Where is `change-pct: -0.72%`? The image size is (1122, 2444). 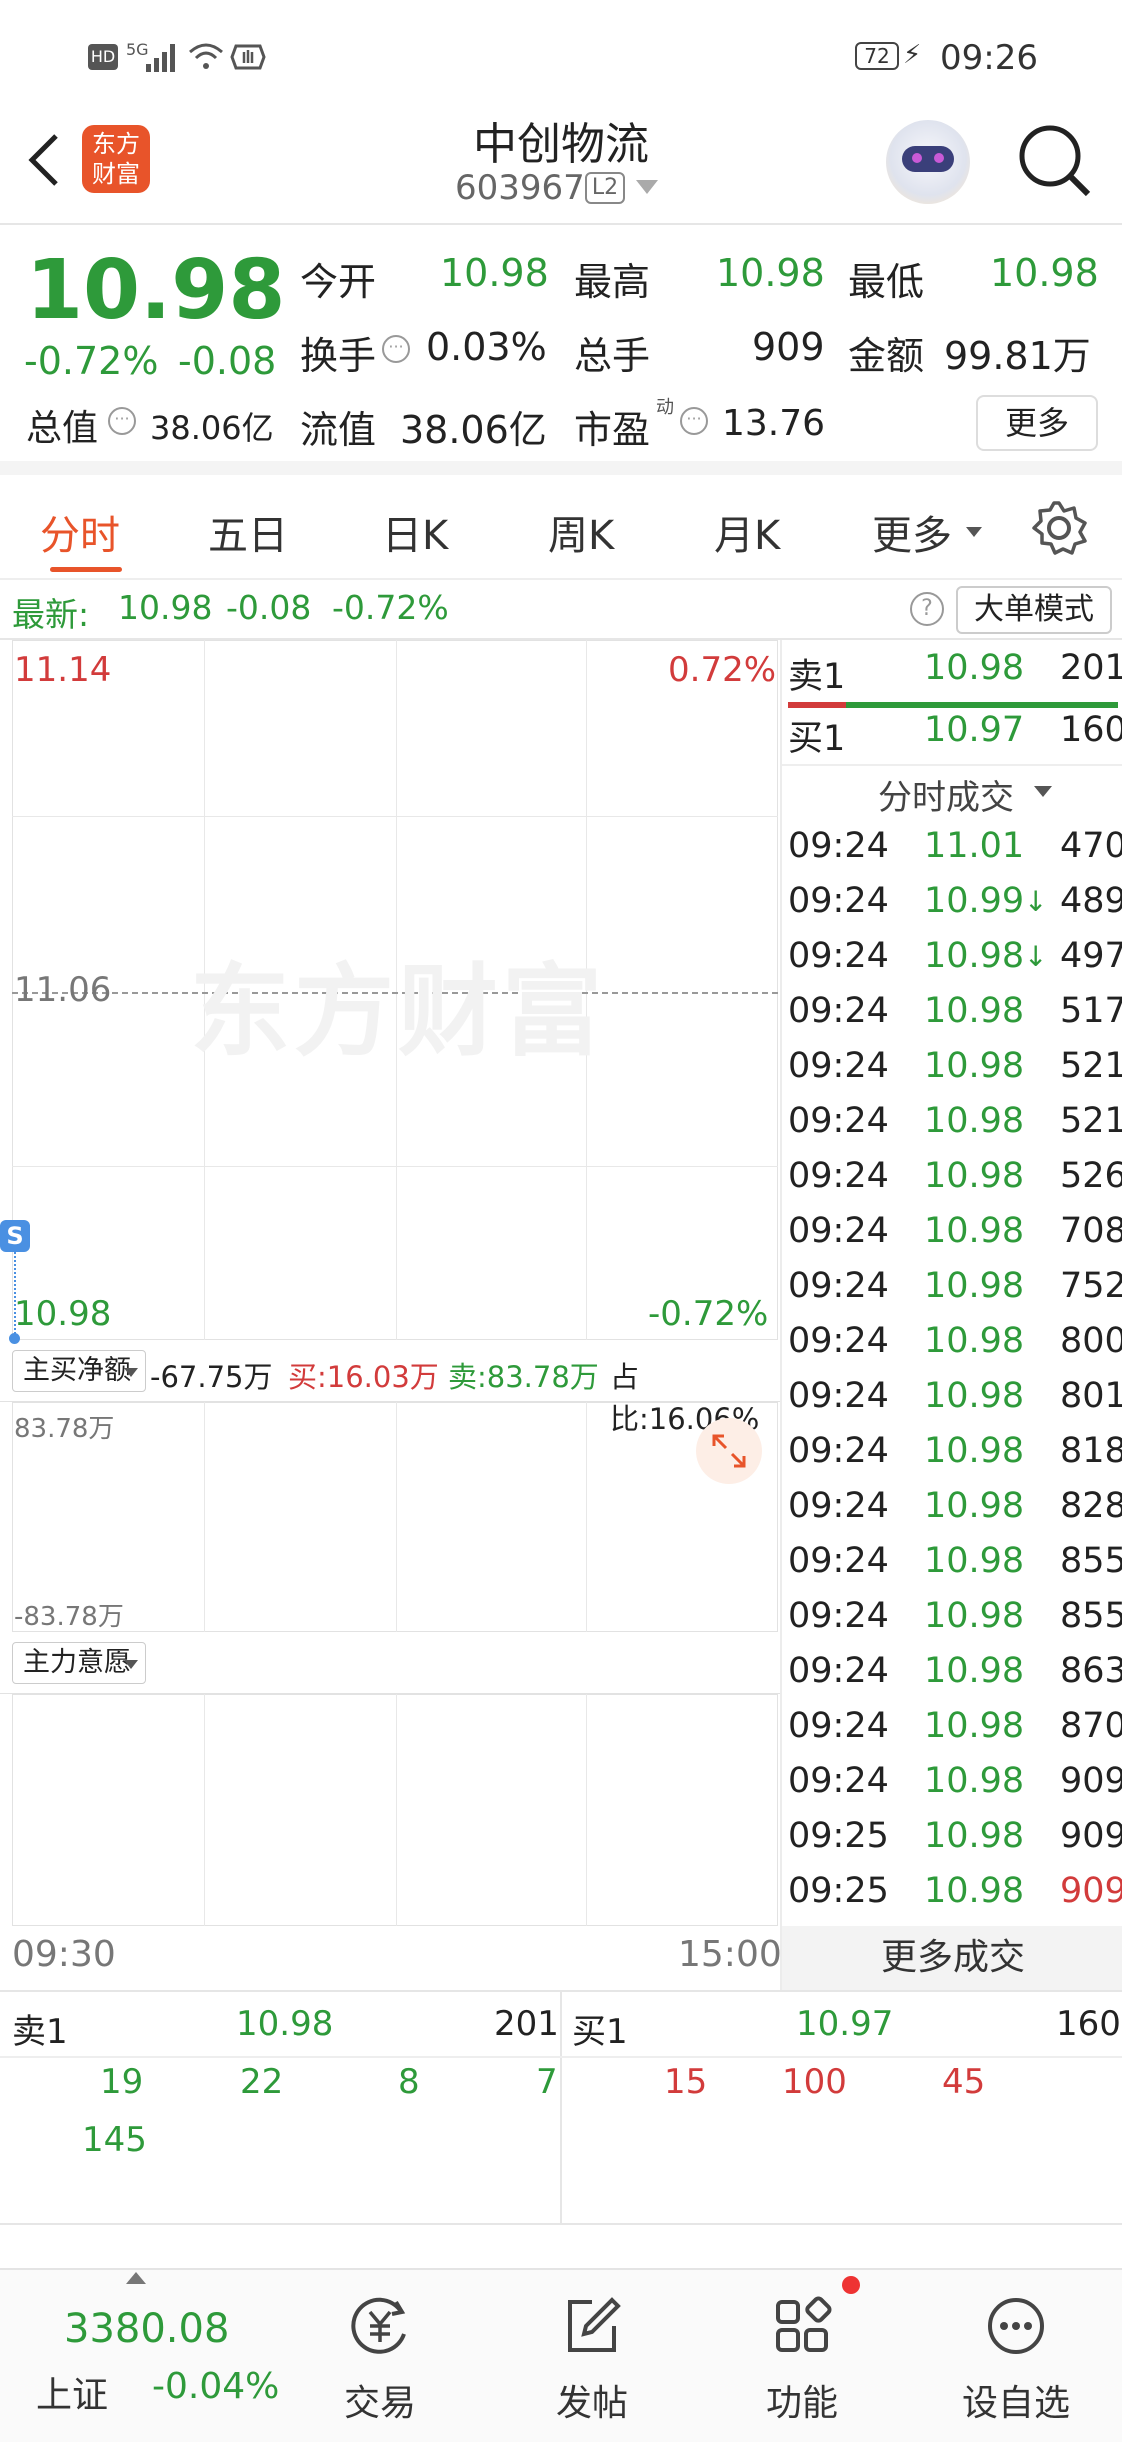
change-pct: -0.72% is located at coordinates (91, 361).